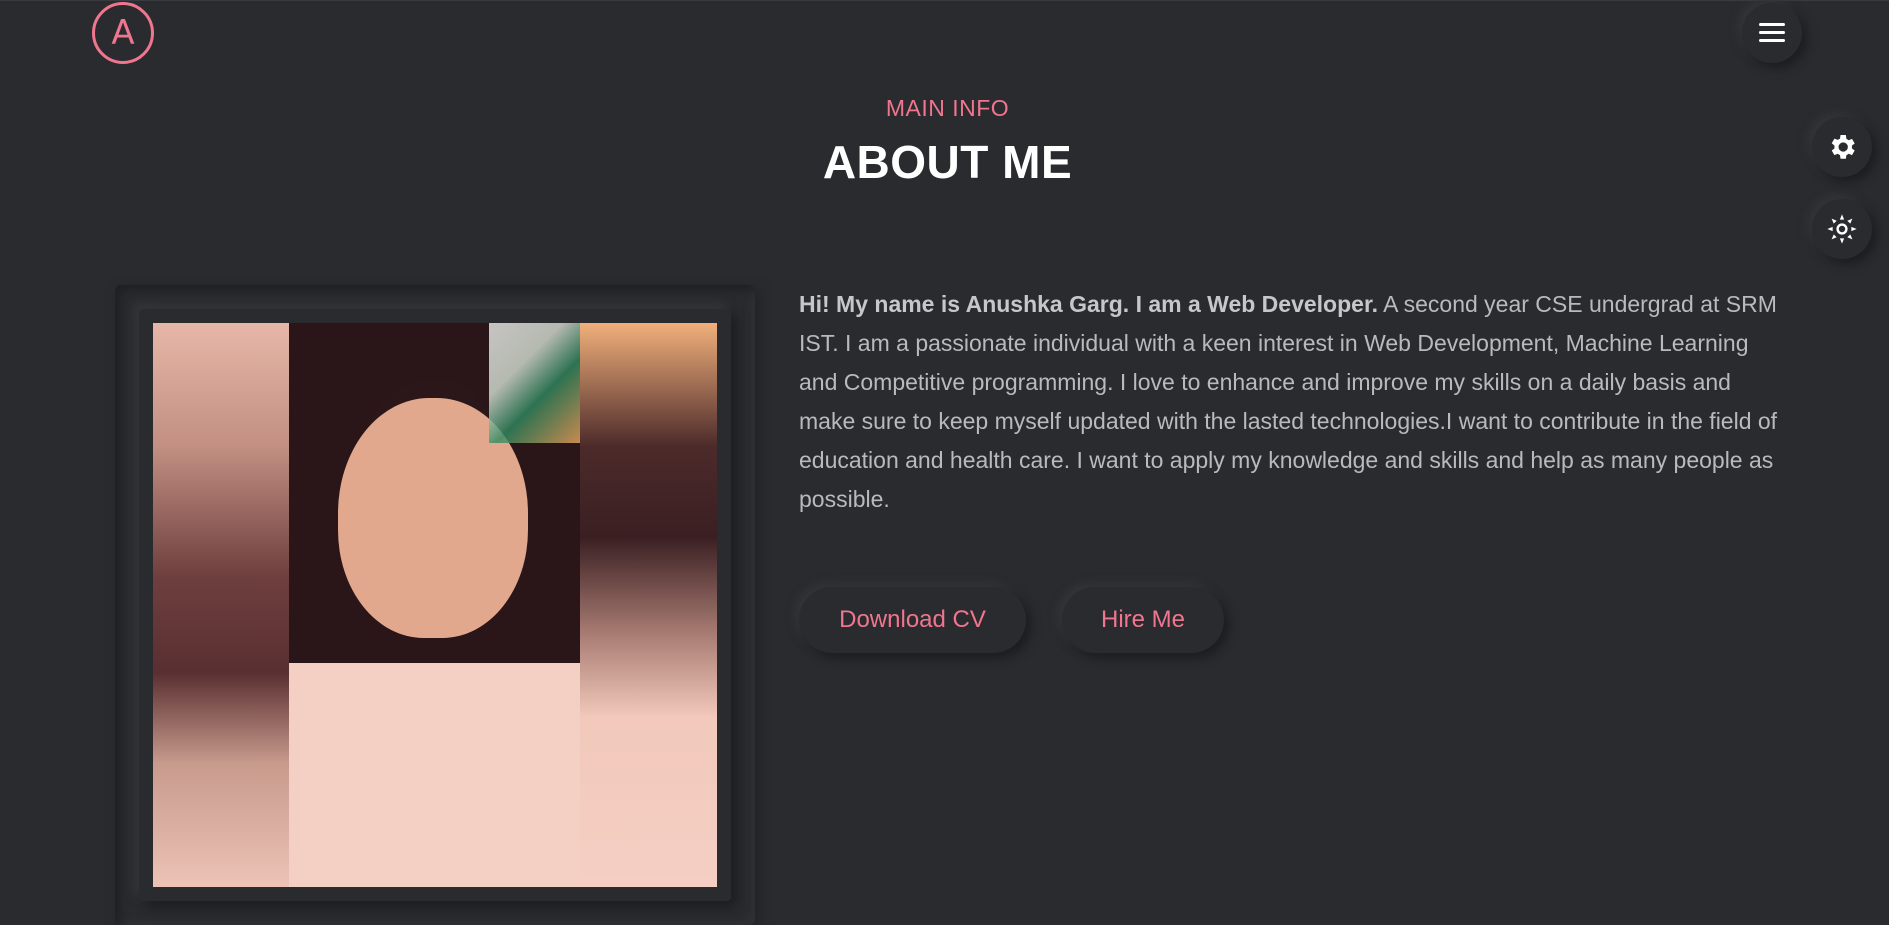 This screenshot has height=925, width=1889. I want to click on hamburger-menu-icon, so click(1772, 33).